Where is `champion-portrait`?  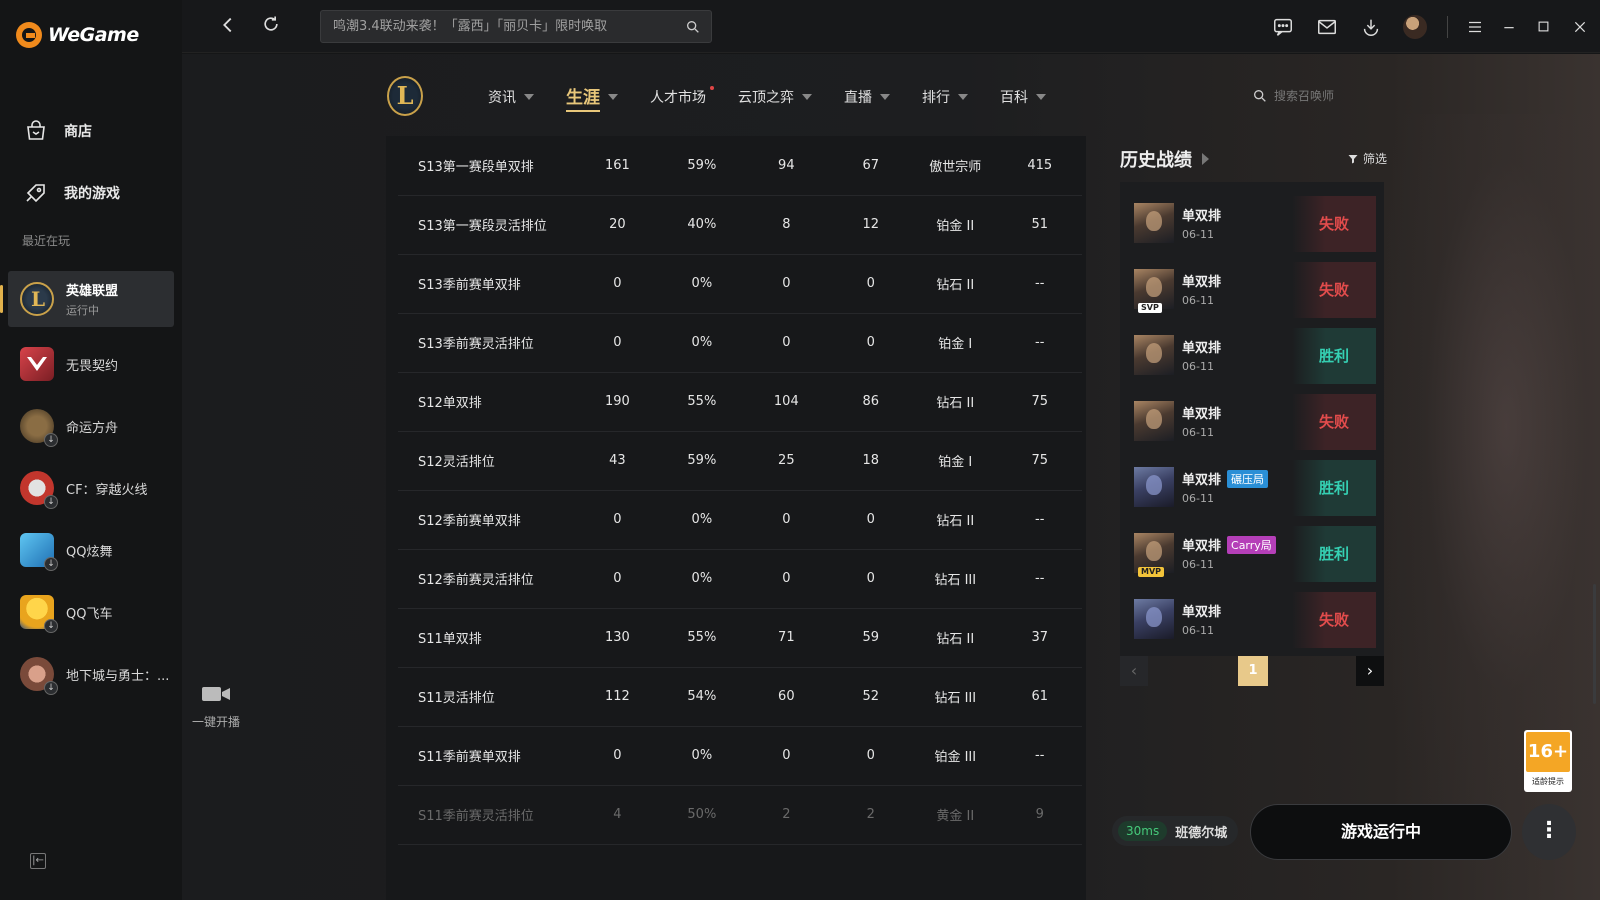
champion-portrait is located at coordinates (1154, 419).